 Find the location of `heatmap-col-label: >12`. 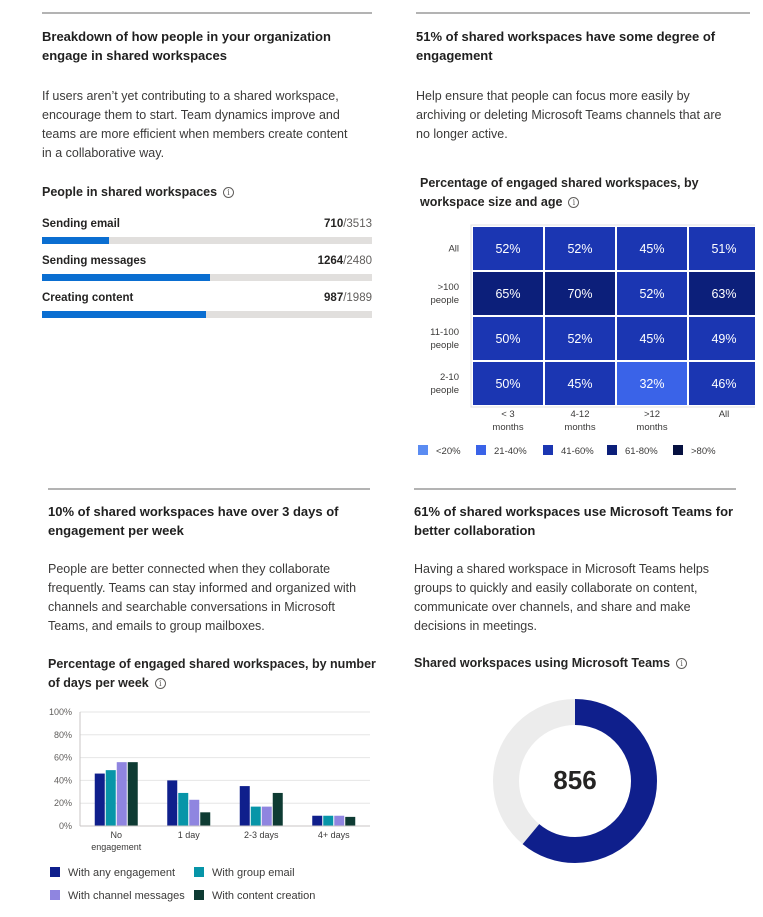

heatmap-col-label: >12 is located at coordinates (652, 414).